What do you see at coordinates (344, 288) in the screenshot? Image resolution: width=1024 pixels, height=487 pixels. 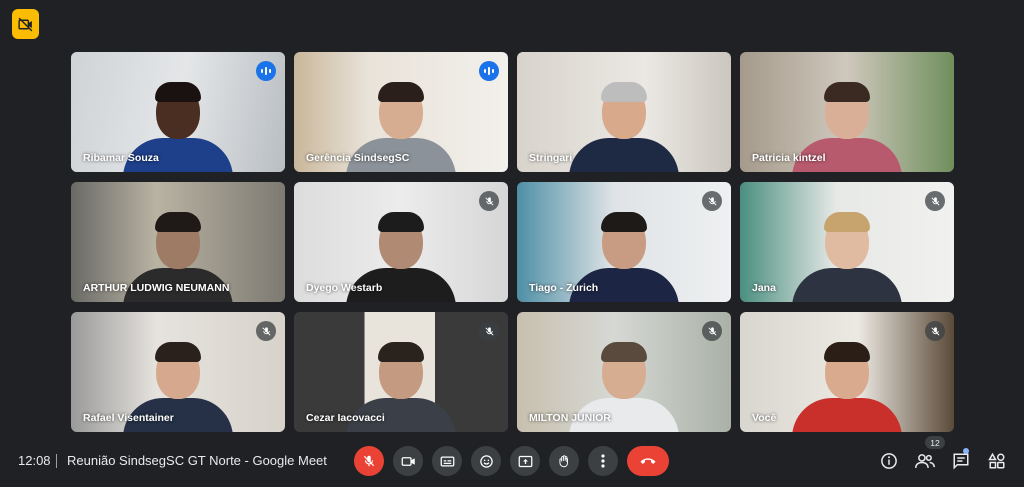 I see `participant-name: Dyego Westarb` at bounding box center [344, 288].